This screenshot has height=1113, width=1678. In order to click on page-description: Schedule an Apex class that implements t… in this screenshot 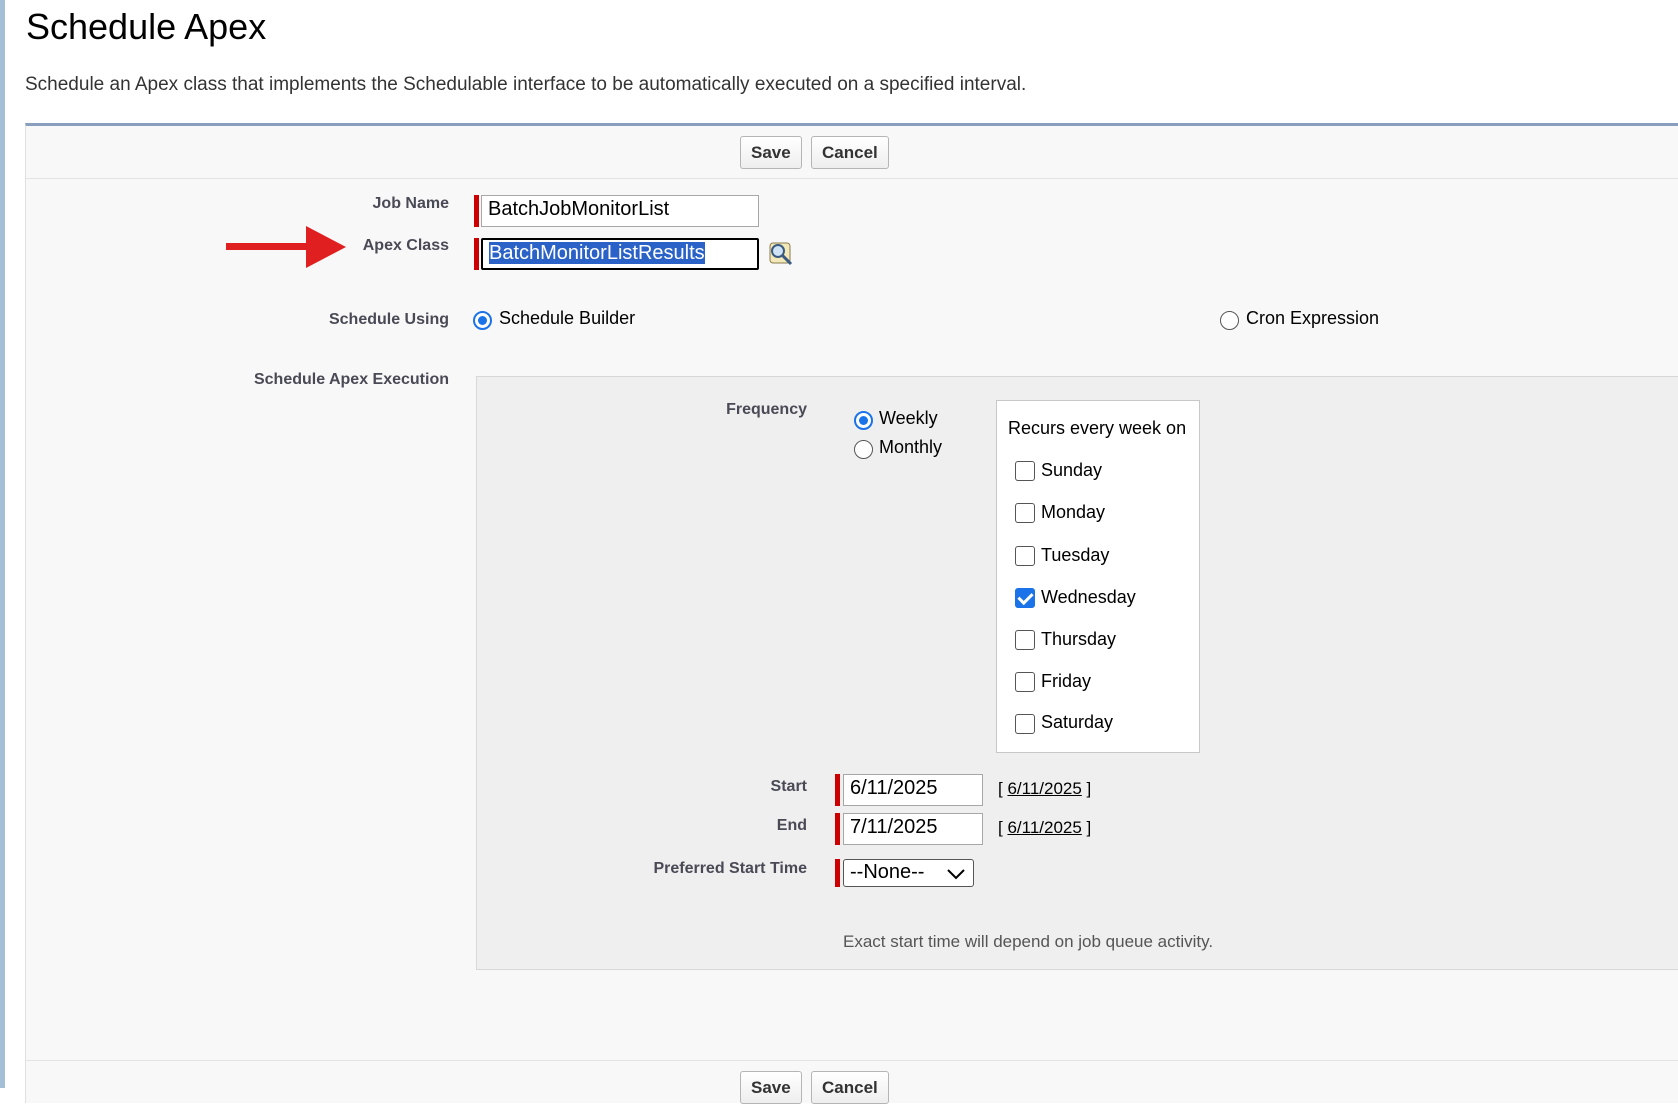, I will do `click(526, 84)`.